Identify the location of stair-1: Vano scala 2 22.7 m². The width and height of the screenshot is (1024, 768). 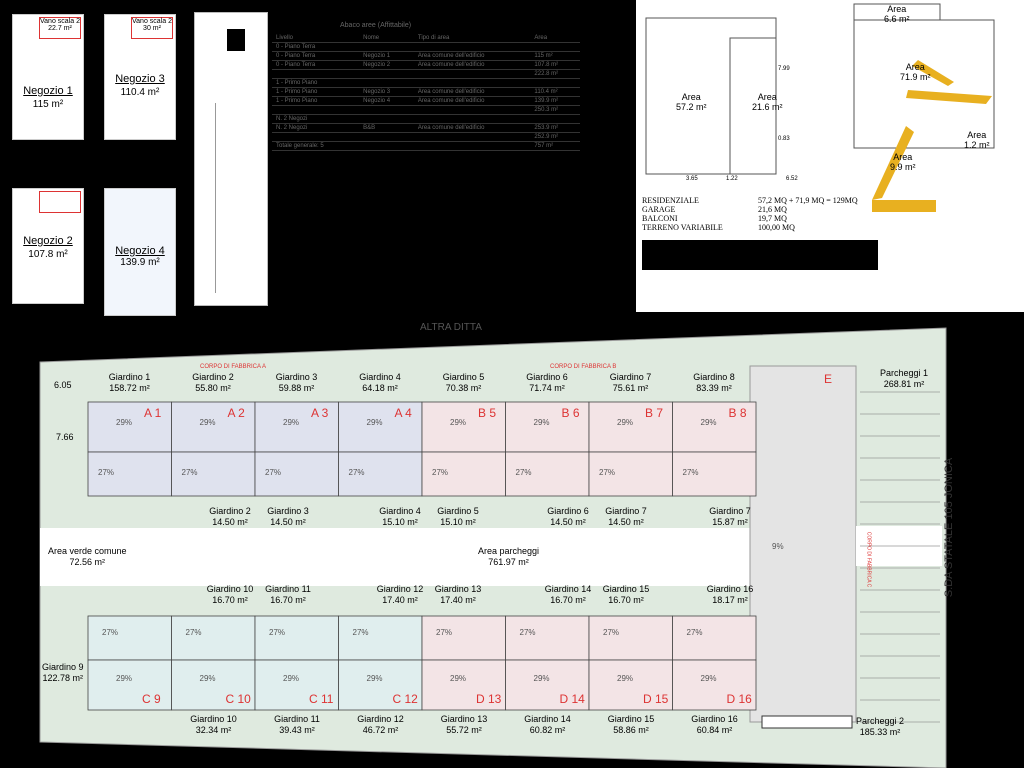
(60, 28).